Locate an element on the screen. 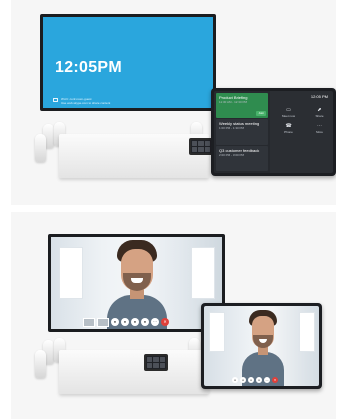 Image resolution: width=339 pixels, height=419 pixels. video-feed: ● ● ● ● ⋯ ✕ is located at coordinates (136, 283).